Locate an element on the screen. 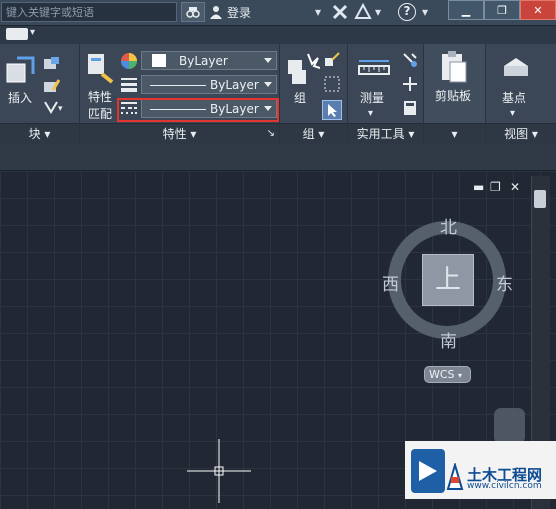  group-label: 组 is located at coordinates (300, 97).